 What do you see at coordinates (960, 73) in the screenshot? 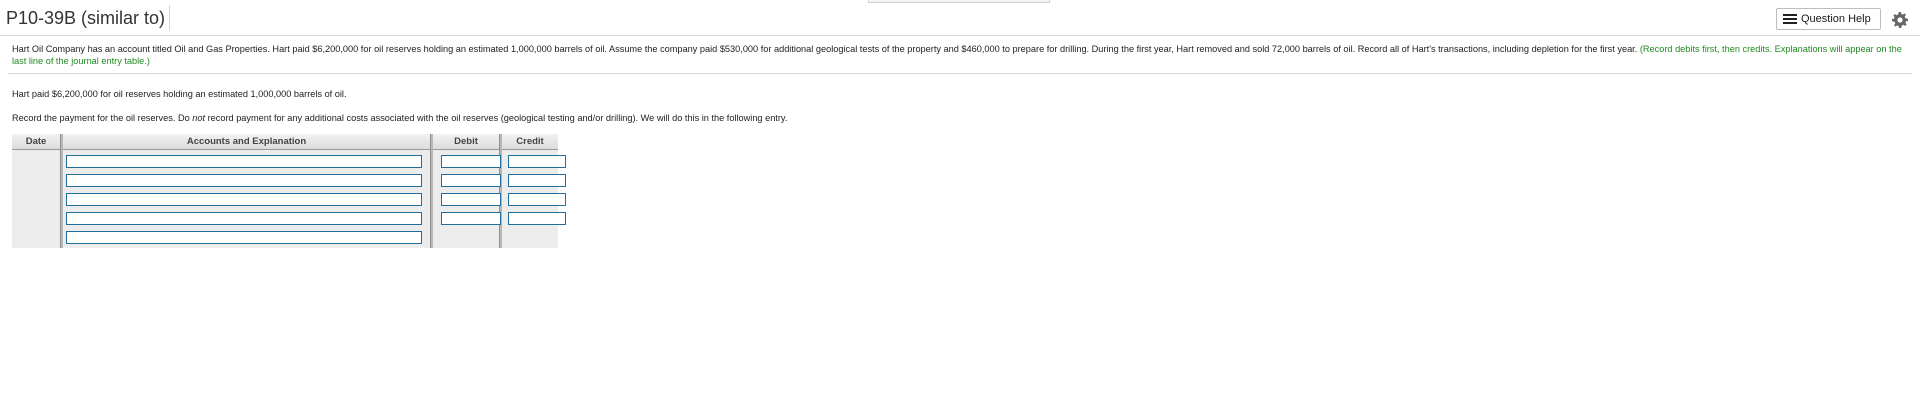
I see `divider` at bounding box center [960, 73].